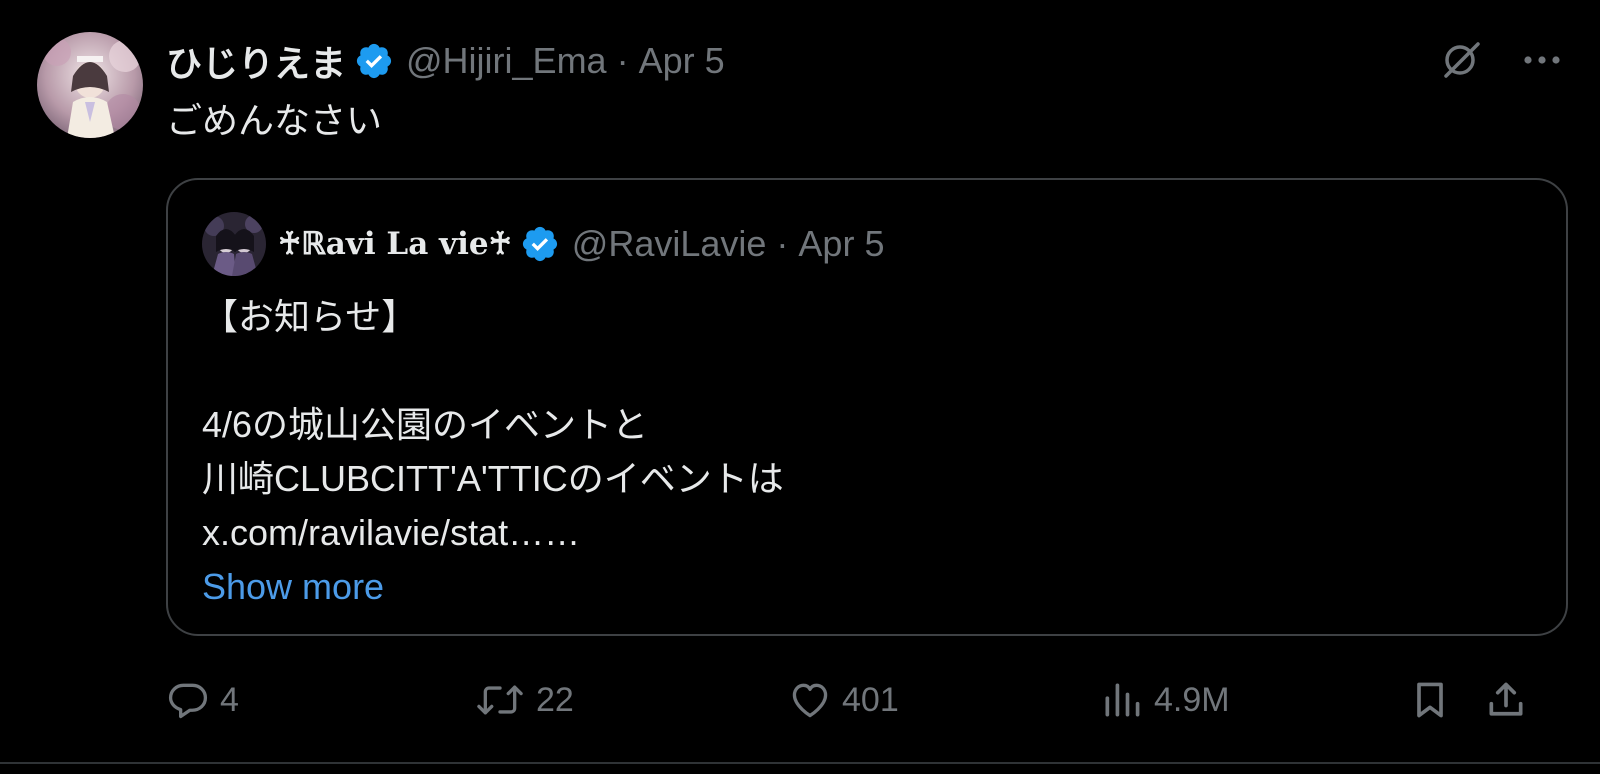 Image resolution: width=1600 pixels, height=774 pixels. I want to click on reply-button: 4, so click(202, 700).